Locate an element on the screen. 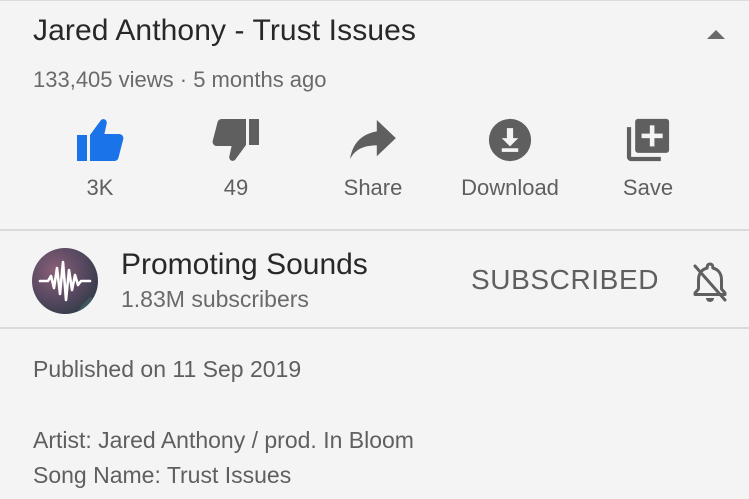 The width and height of the screenshot is (749, 499). notifications-off-button is located at coordinates (710, 282).